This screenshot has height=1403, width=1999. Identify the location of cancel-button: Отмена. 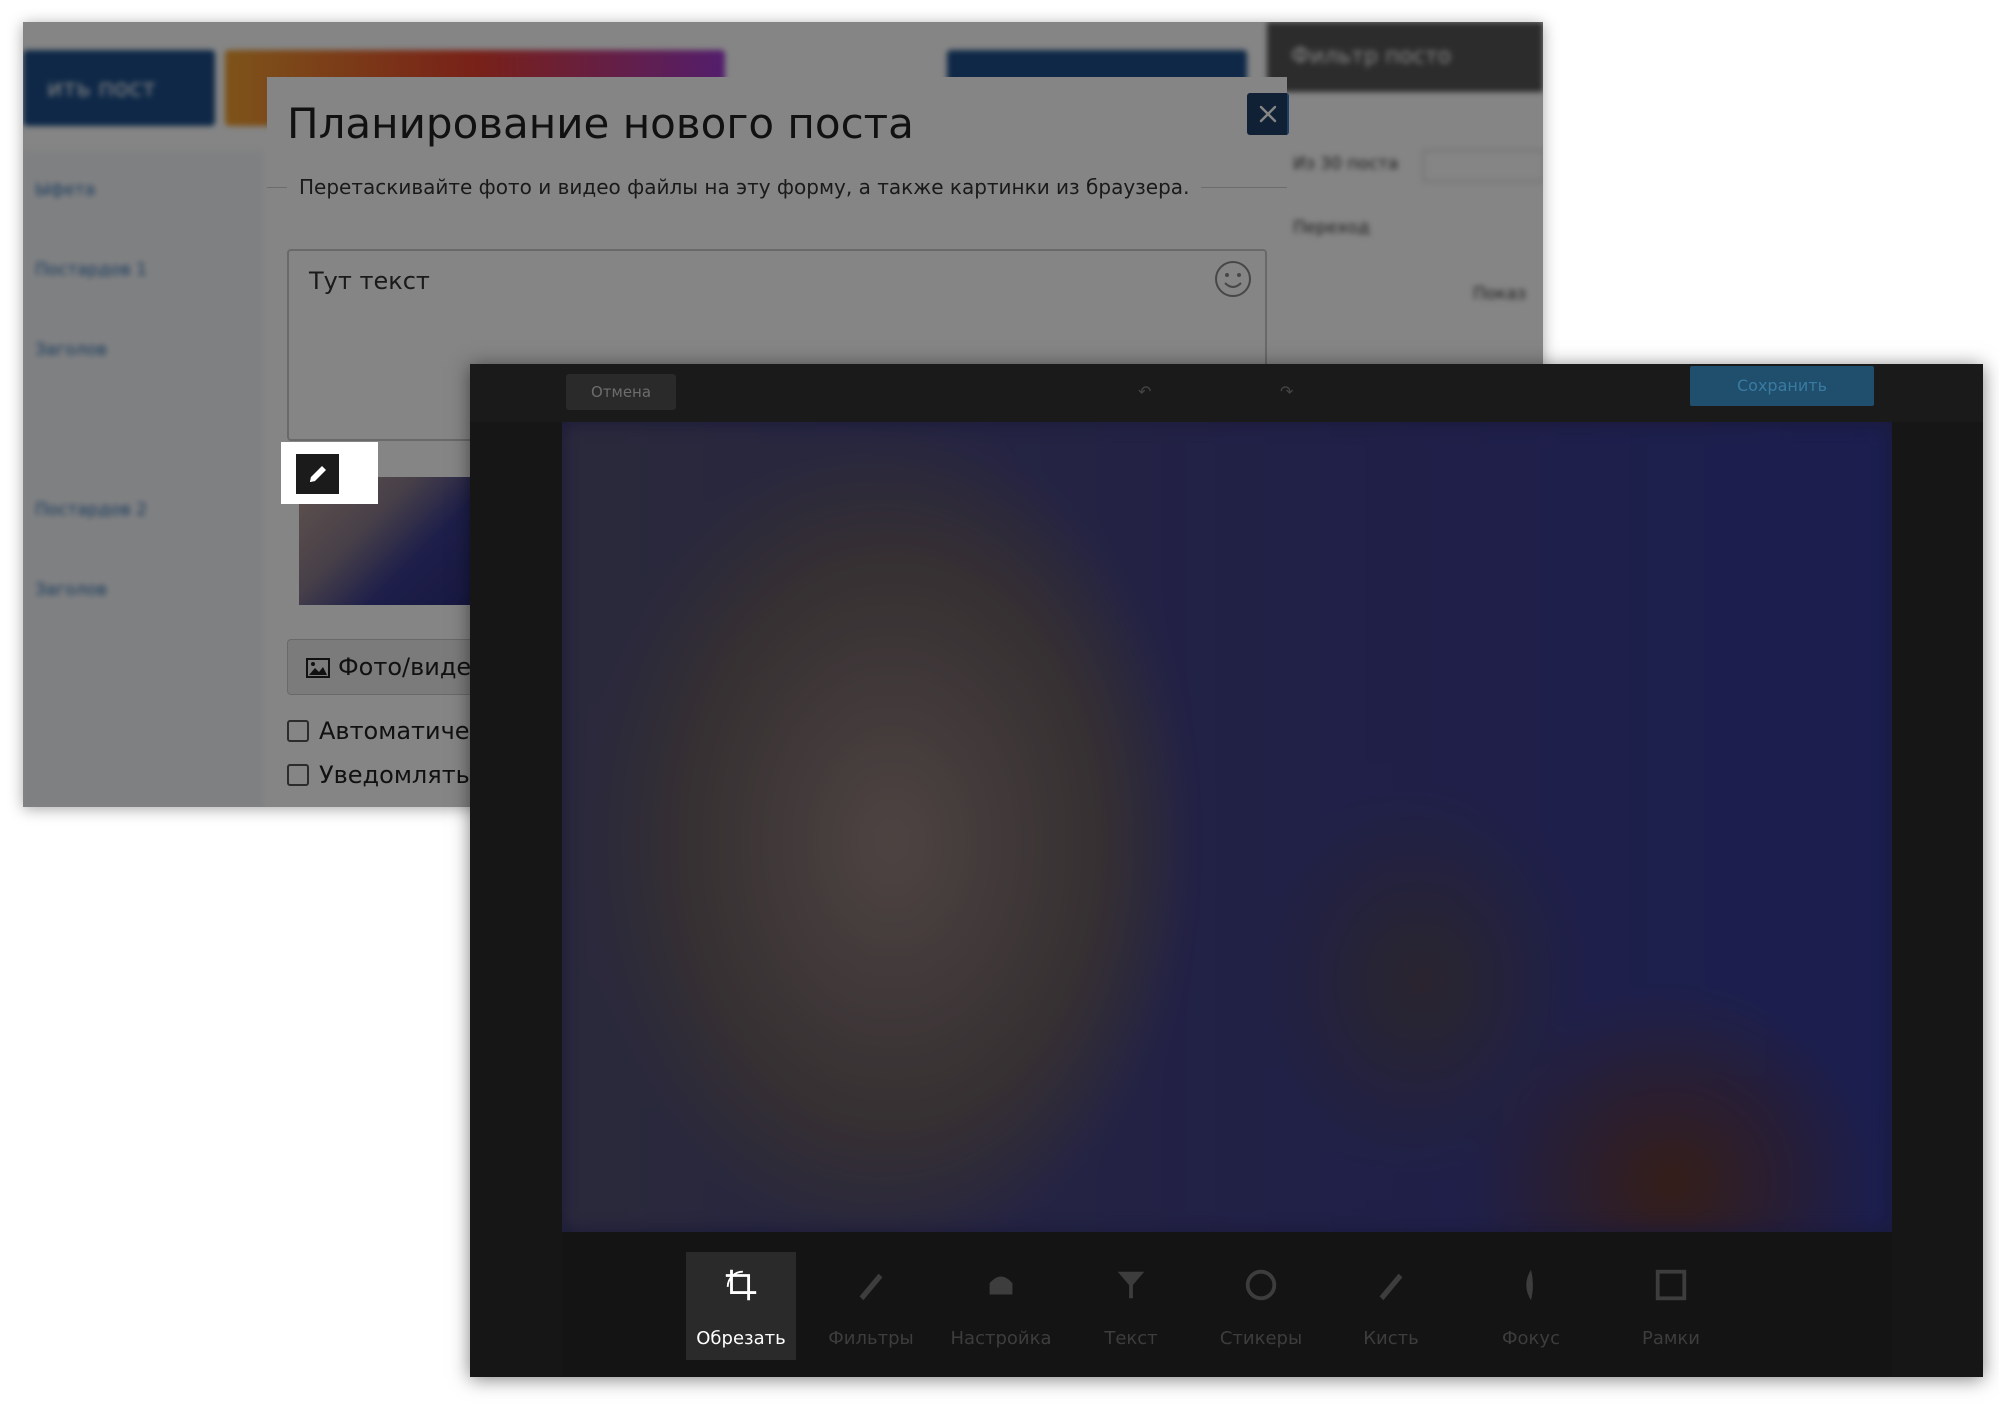
(621, 392).